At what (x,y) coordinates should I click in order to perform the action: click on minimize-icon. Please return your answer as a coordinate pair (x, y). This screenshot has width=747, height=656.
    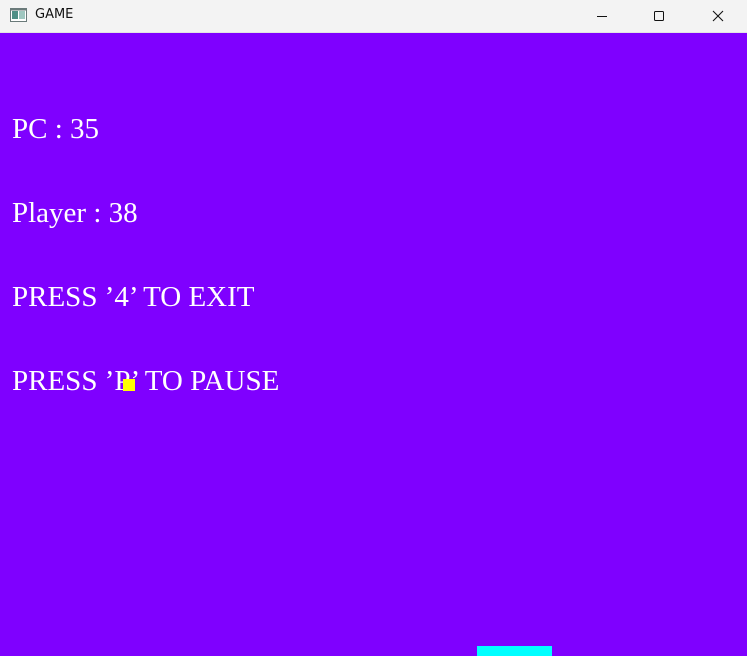
    Looking at the image, I should click on (602, 16).